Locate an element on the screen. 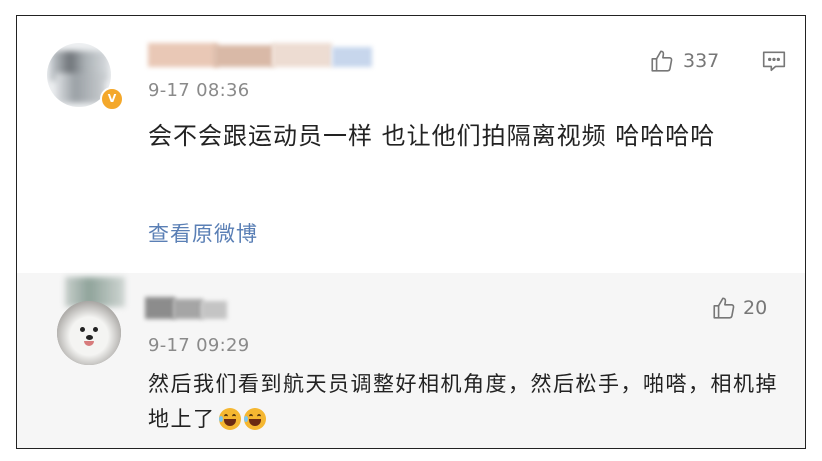 Image resolution: width=822 pixels, height=461 pixels. like-button: 337 is located at coordinates (684, 61).